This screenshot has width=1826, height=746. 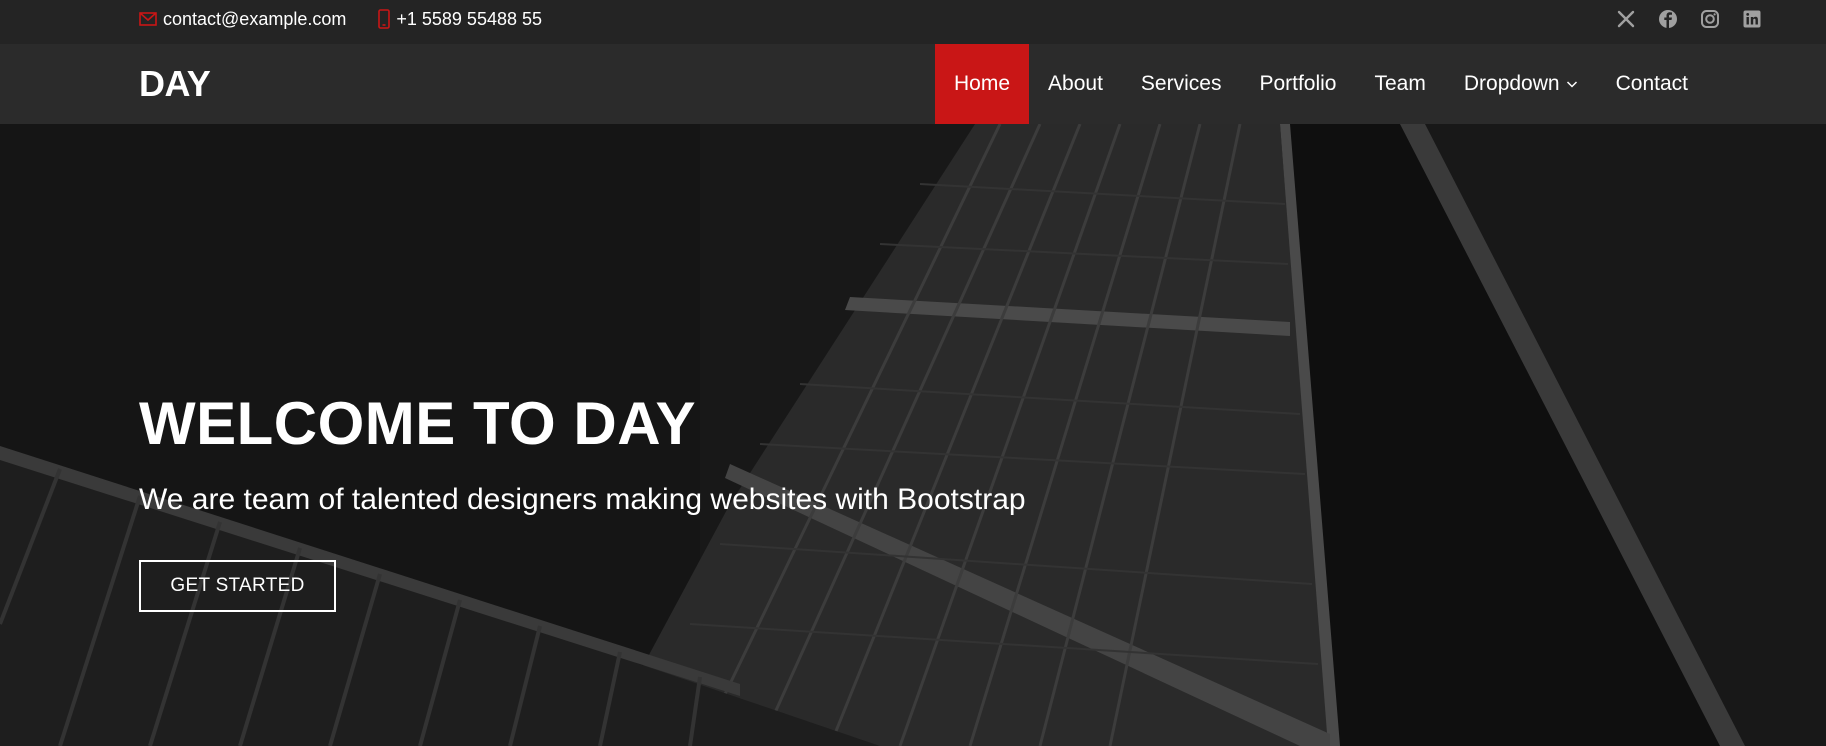 I want to click on chevron-down-icon, so click(x=1571, y=84).